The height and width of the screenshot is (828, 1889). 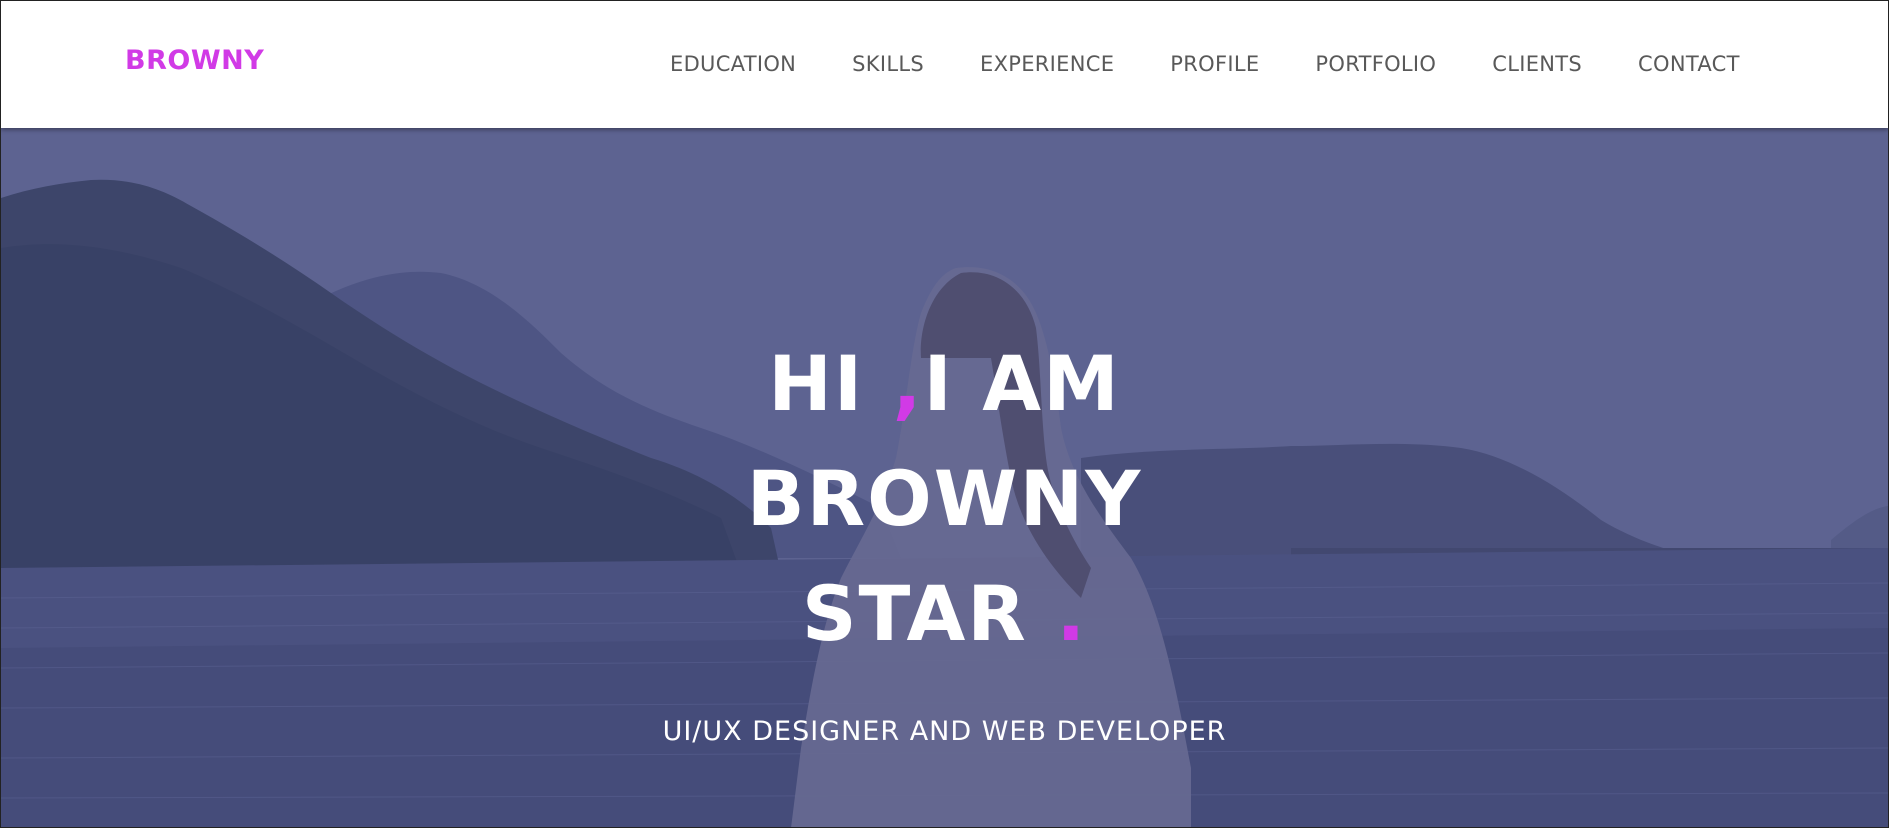 What do you see at coordinates (944, 731) in the screenshot?
I see `hero-subtitle: UI/UX DESIGNER AND WEB DEVELOPER` at bounding box center [944, 731].